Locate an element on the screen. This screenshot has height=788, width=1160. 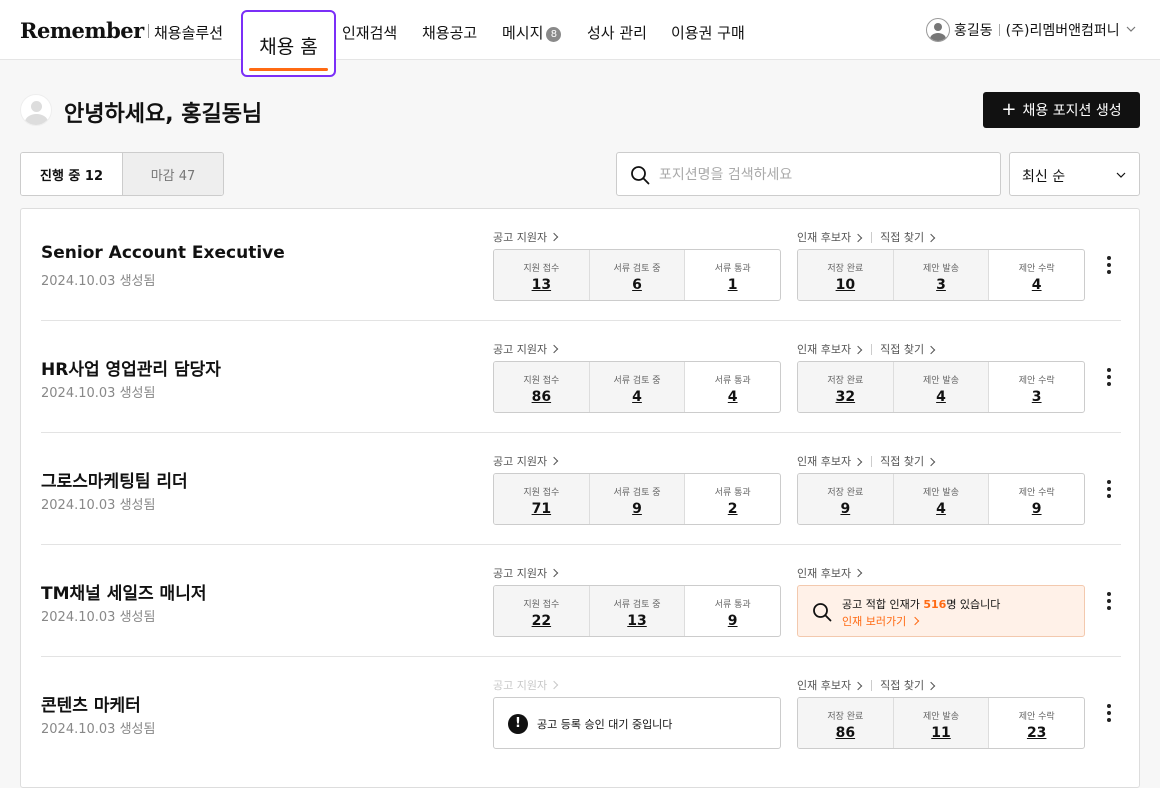
user-name: 홍길동 is located at coordinates (973, 31).